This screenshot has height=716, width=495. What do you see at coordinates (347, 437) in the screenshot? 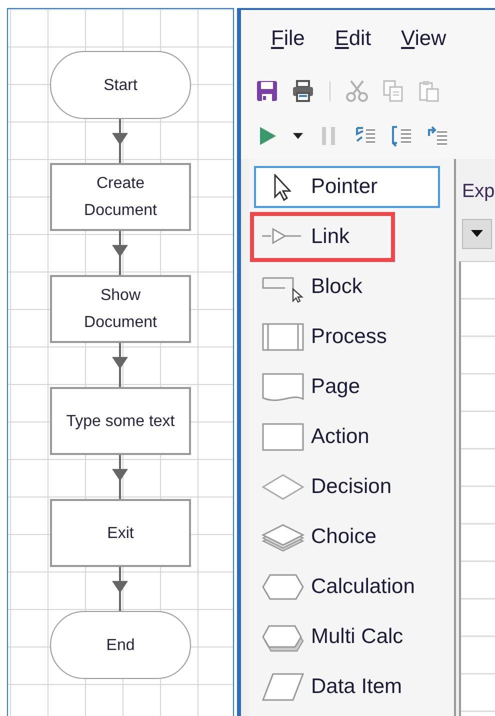
I see `toolbox-item: Action` at bounding box center [347, 437].